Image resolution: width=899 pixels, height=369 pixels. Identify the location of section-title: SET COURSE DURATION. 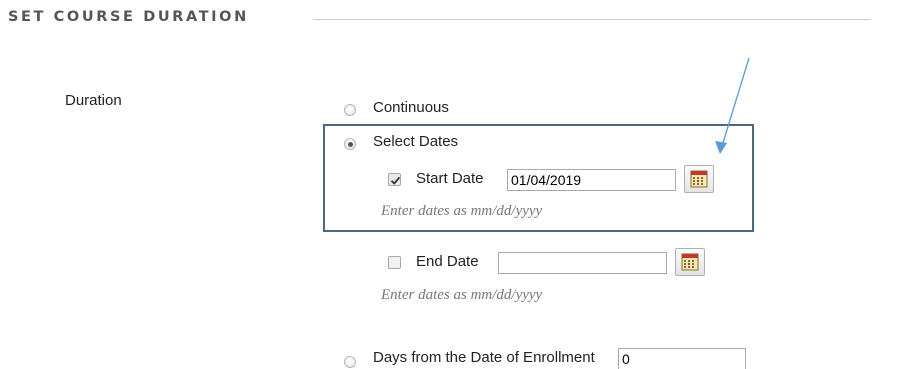
(128, 17).